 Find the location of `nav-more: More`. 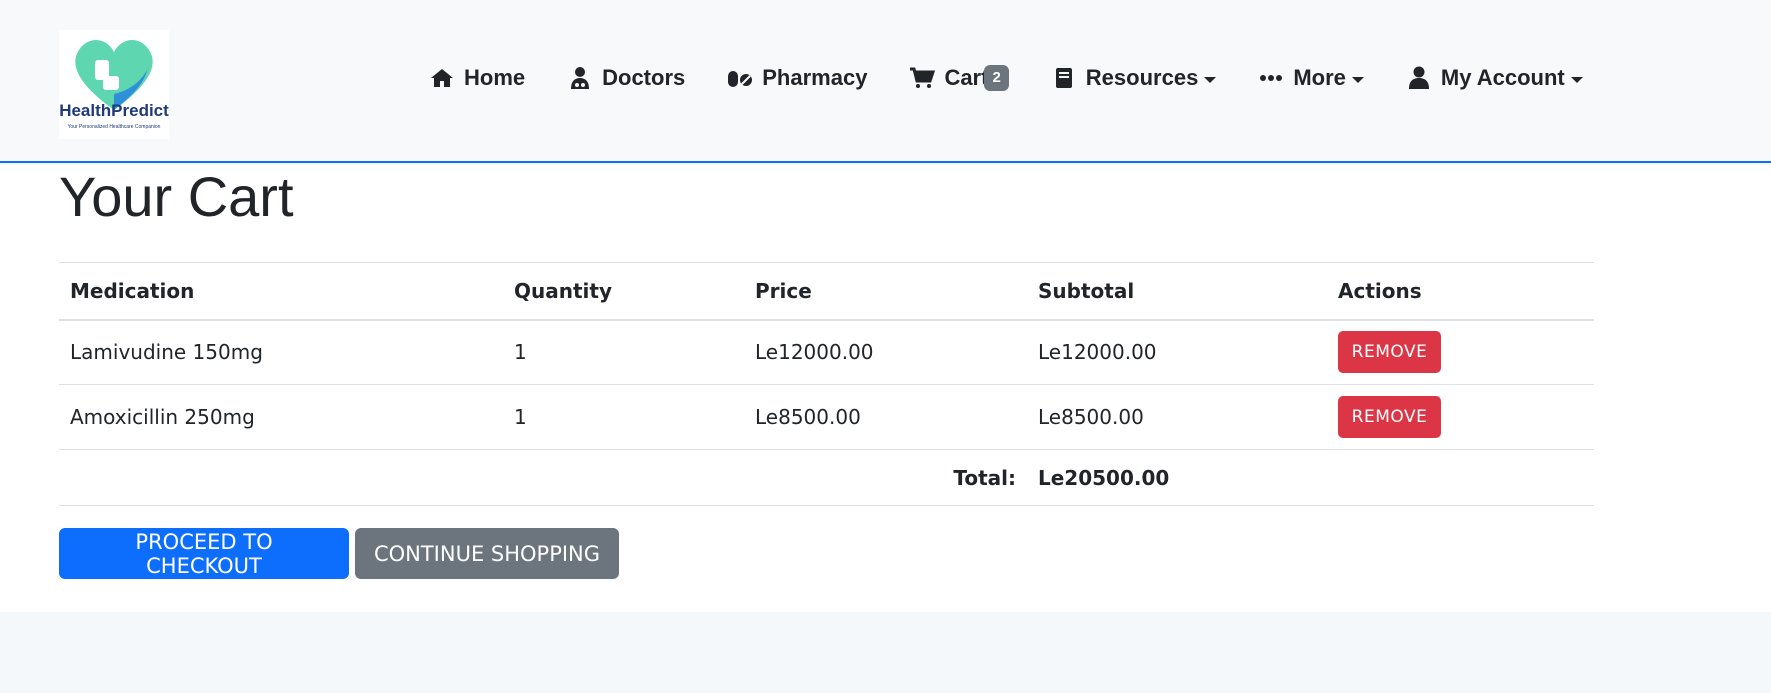

nav-more: More is located at coordinates (1310, 78).